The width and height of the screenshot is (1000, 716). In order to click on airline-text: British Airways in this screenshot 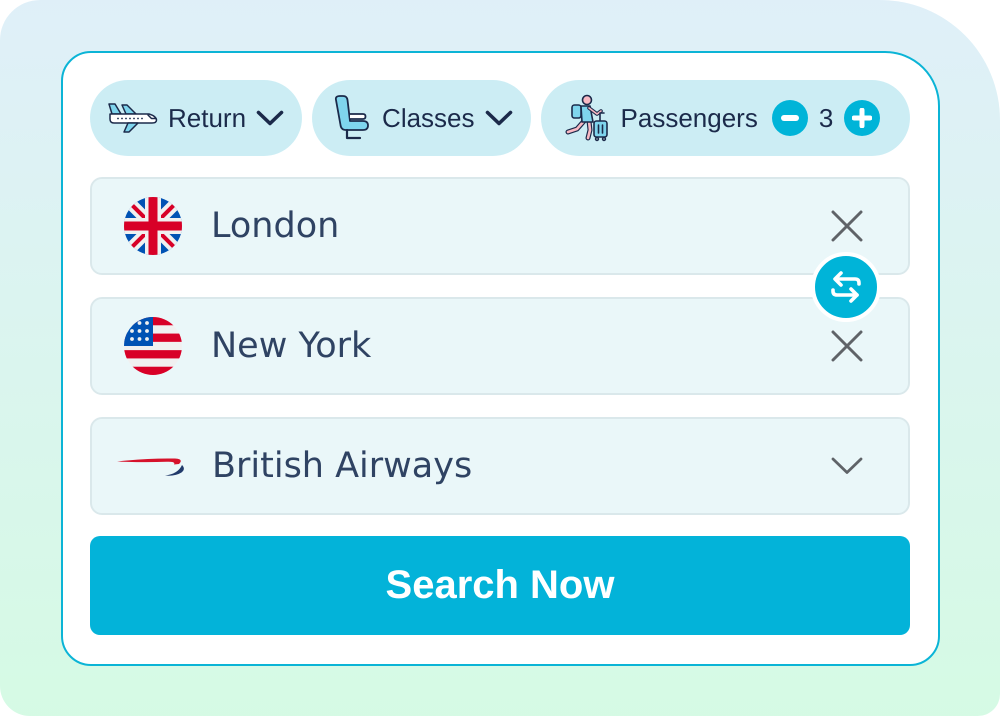, I will do `click(343, 466)`.